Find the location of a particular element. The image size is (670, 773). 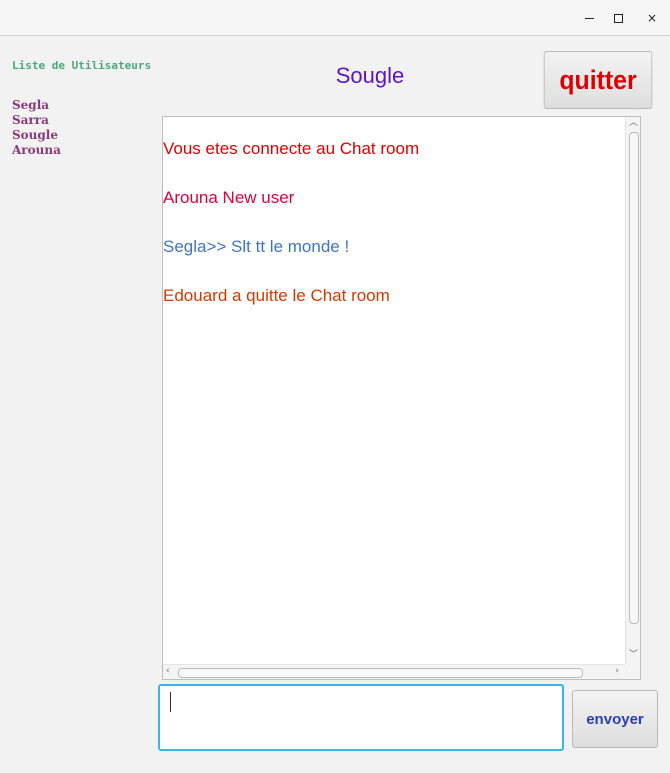

scroll-up-icon: ︿ is located at coordinates (633, 123).